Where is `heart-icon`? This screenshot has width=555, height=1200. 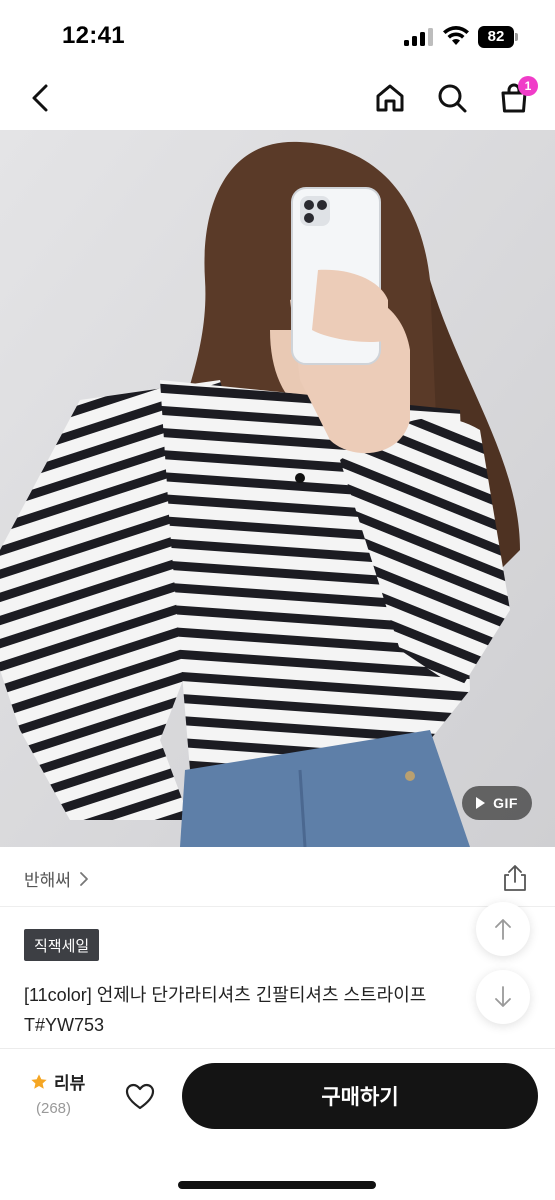
heart-icon is located at coordinates (140, 1096).